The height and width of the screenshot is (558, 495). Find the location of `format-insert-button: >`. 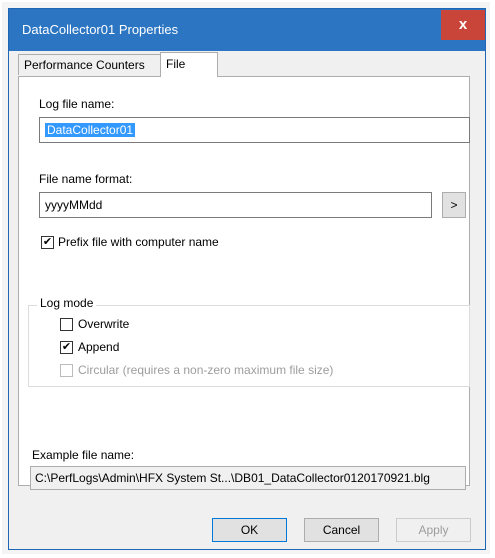

format-insert-button: > is located at coordinates (454, 205).